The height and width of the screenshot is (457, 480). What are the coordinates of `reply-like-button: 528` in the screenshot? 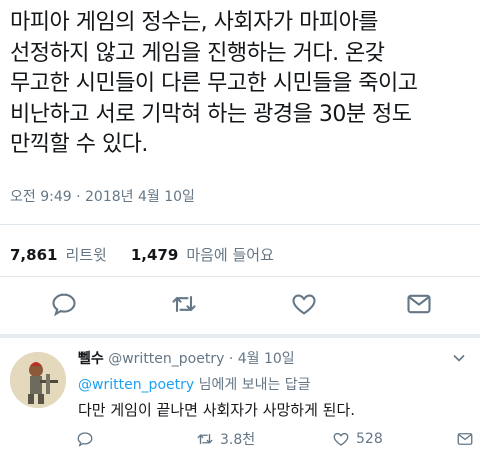 It's located at (357, 439).